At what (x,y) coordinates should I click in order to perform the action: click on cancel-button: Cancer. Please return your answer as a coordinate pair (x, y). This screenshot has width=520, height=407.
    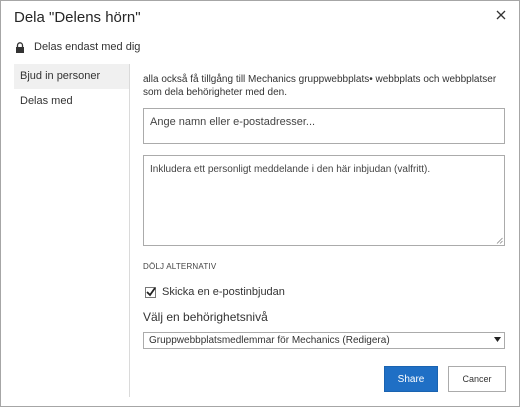
    Looking at the image, I should click on (477, 379).